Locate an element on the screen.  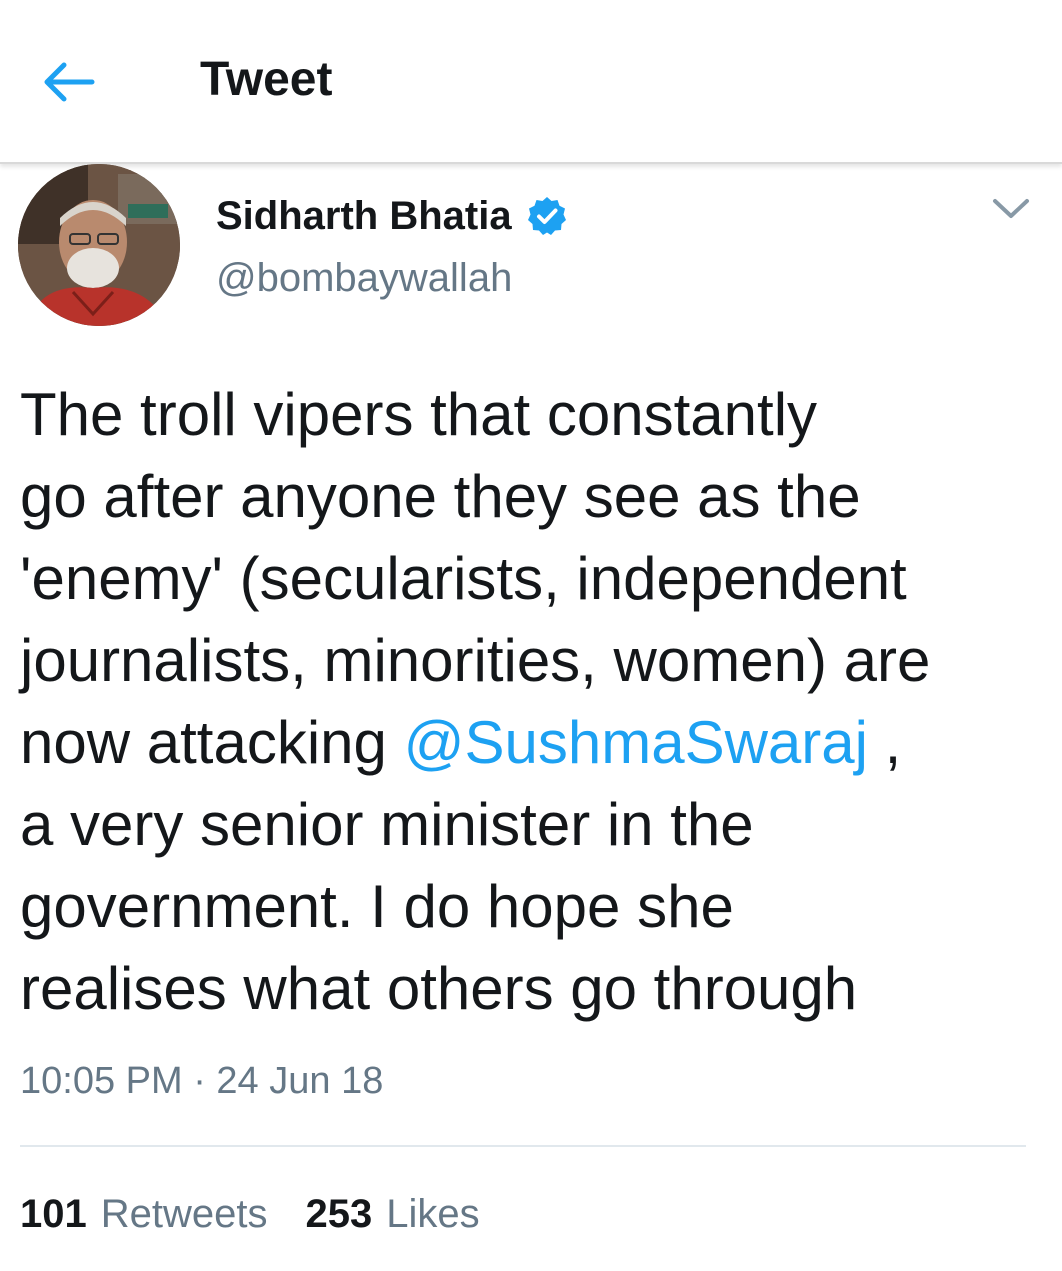
top-app-bar: Tweet is located at coordinates (531, 82).